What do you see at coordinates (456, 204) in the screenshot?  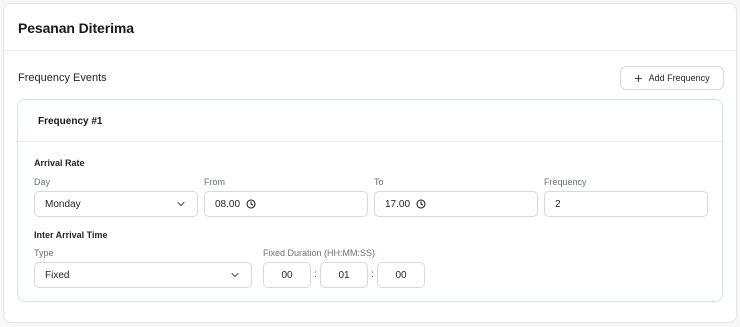 I see `to-time-input: 17.00` at bounding box center [456, 204].